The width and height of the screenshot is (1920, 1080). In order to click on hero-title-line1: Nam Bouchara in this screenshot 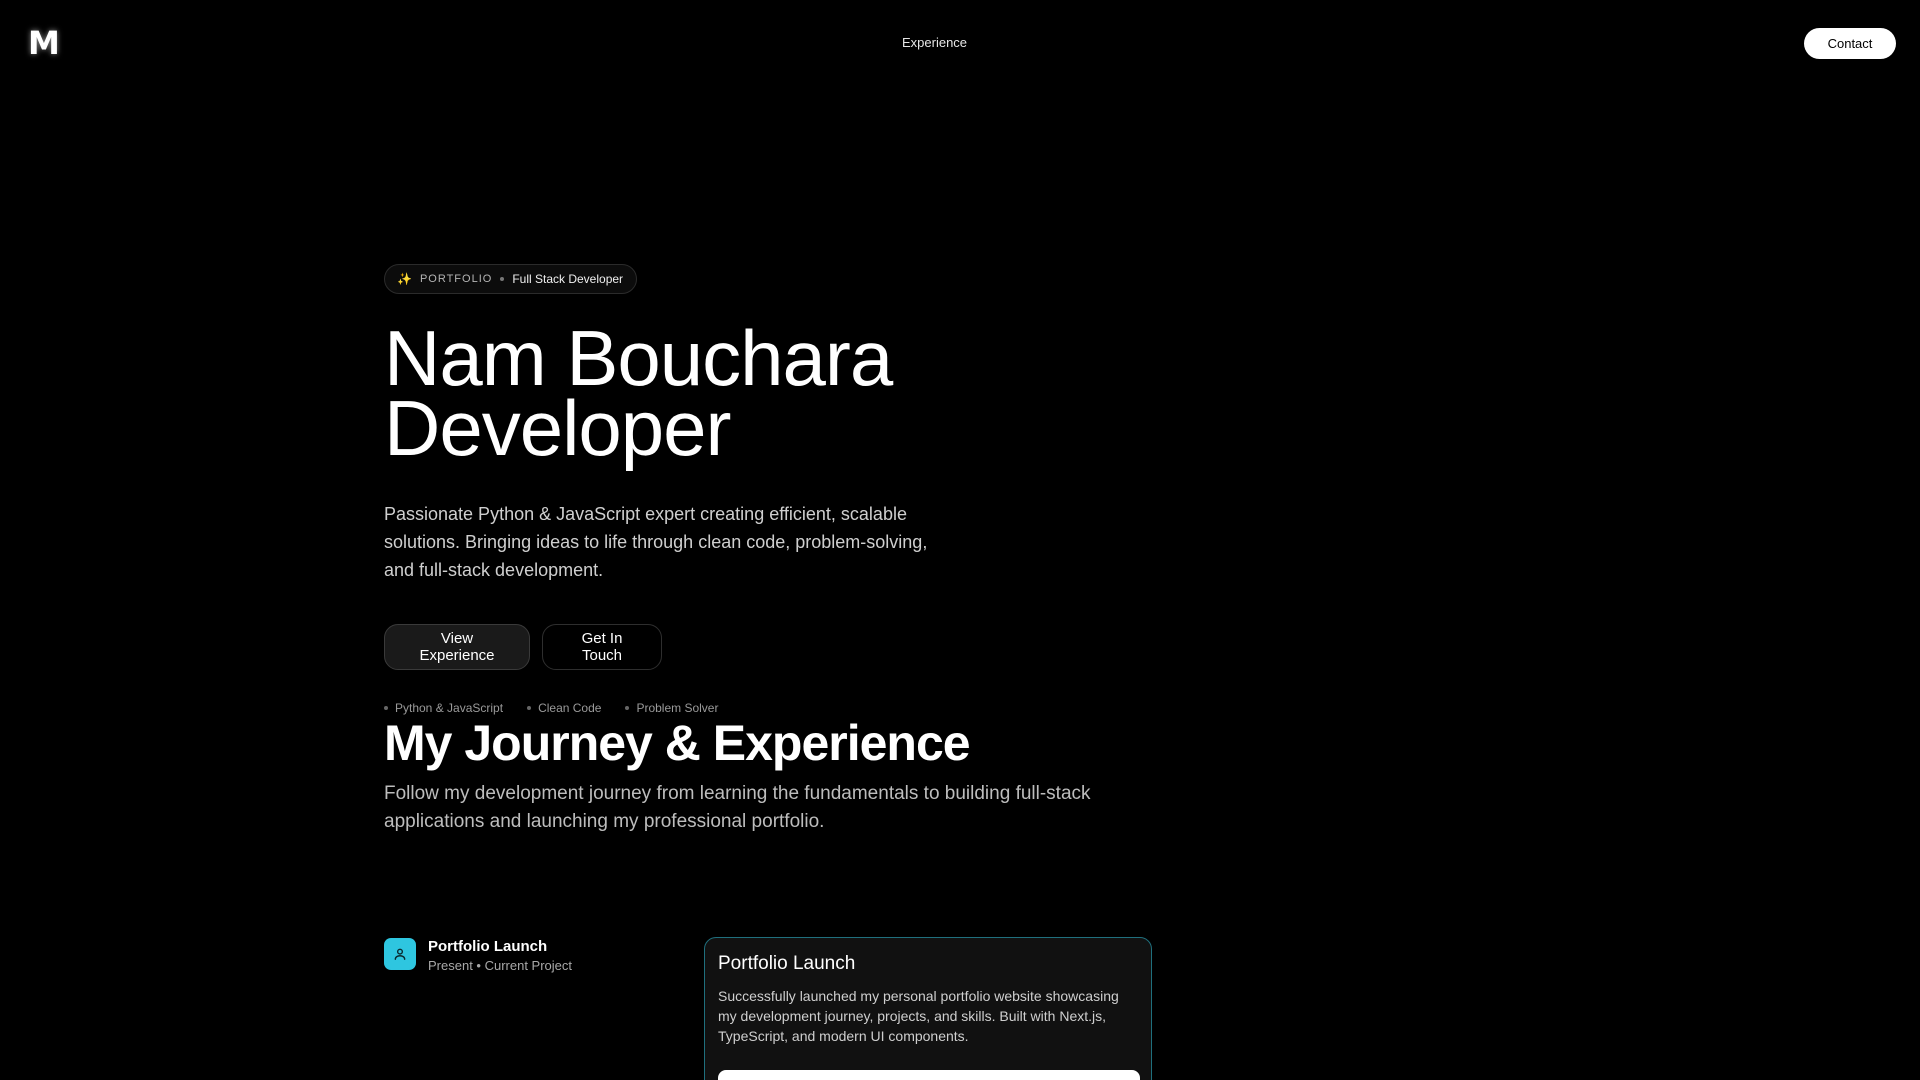, I will do `click(638, 358)`.